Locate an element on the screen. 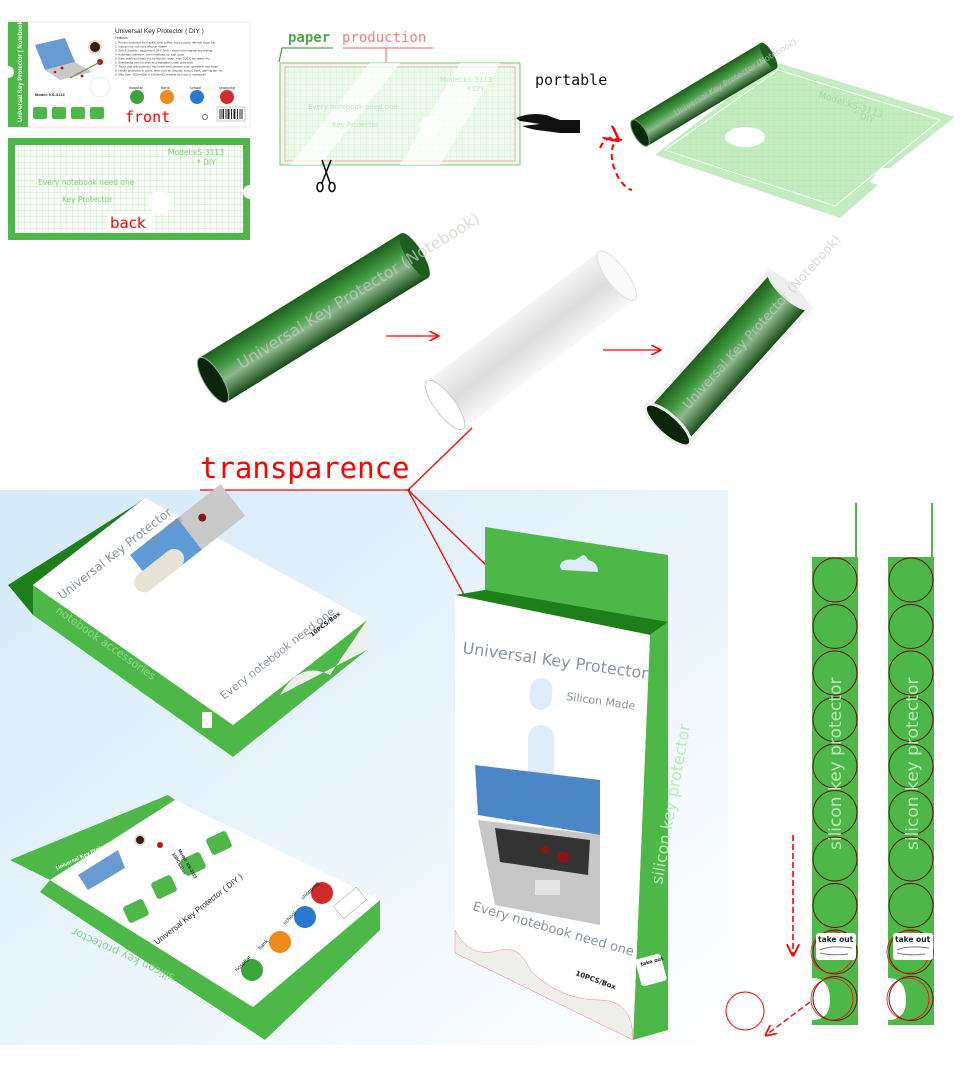 Image resolution: width=966 pixels, height=1075 pixels. paper-name: Key Protector is located at coordinates (355, 125).